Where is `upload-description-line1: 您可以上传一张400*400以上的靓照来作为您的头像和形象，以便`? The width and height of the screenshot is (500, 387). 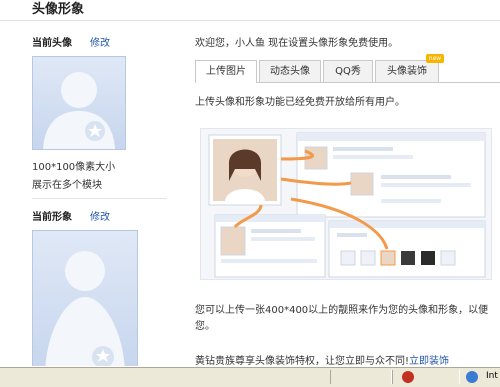 upload-description-line1: 您可以上传一张400*400以上的靓照来作为您的头像和形象，以便 is located at coordinates (342, 310).